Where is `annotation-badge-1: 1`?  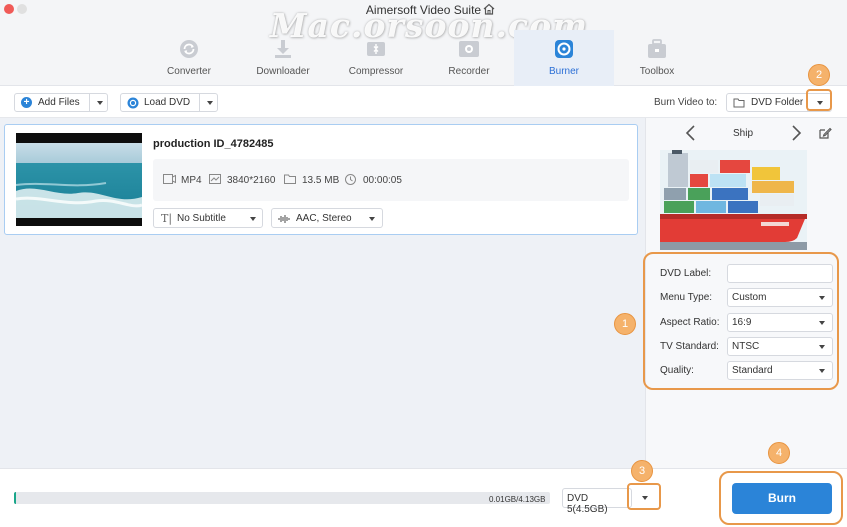
annotation-badge-1: 1 is located at coordinates (625, 324).